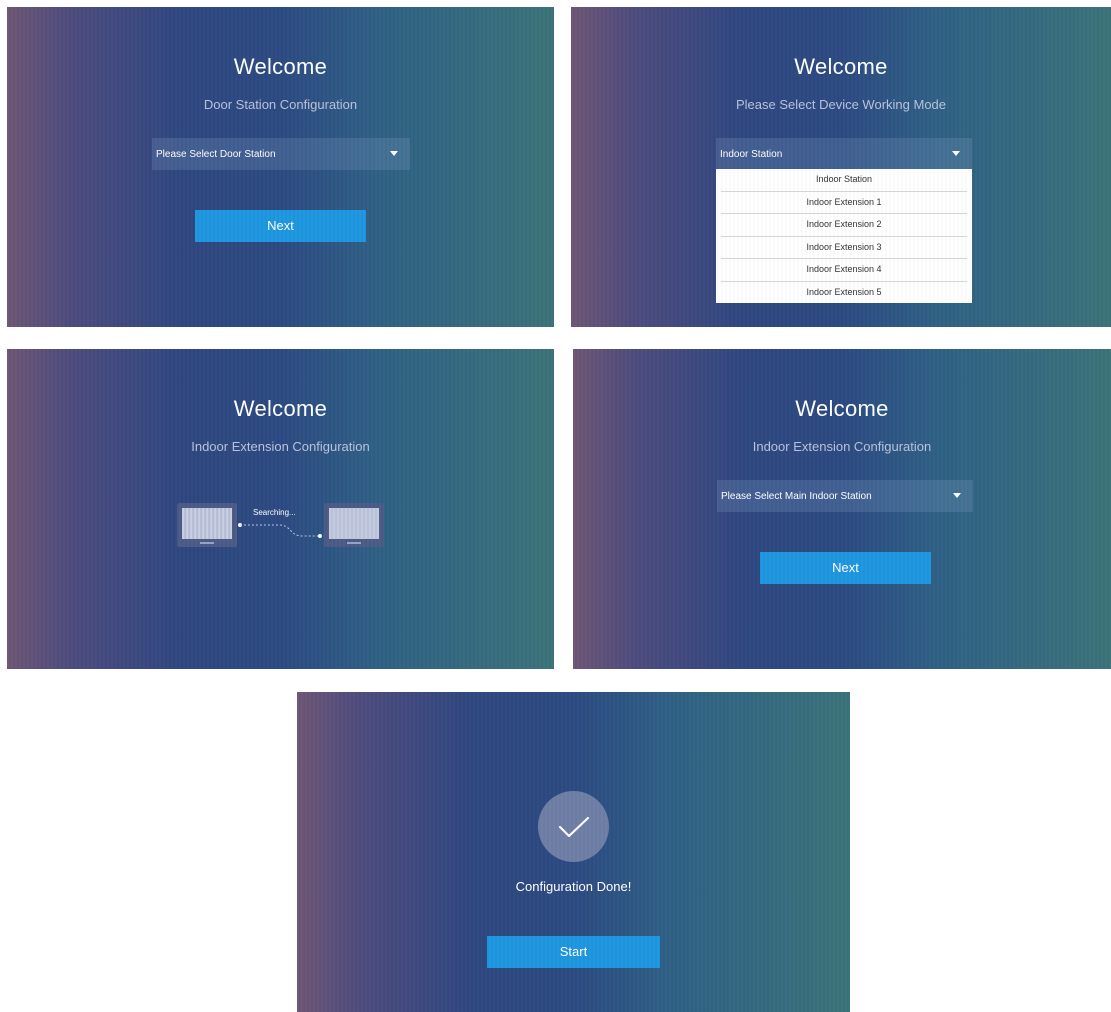 The image size is (1111, 1012). I want to click on menu-item-indoor-extension-1: Indoor Extension 1, so click(844, 203).